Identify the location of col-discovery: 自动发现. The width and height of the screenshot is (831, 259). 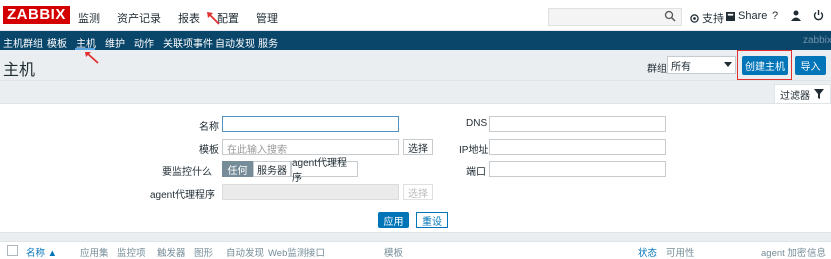
(245, 253).